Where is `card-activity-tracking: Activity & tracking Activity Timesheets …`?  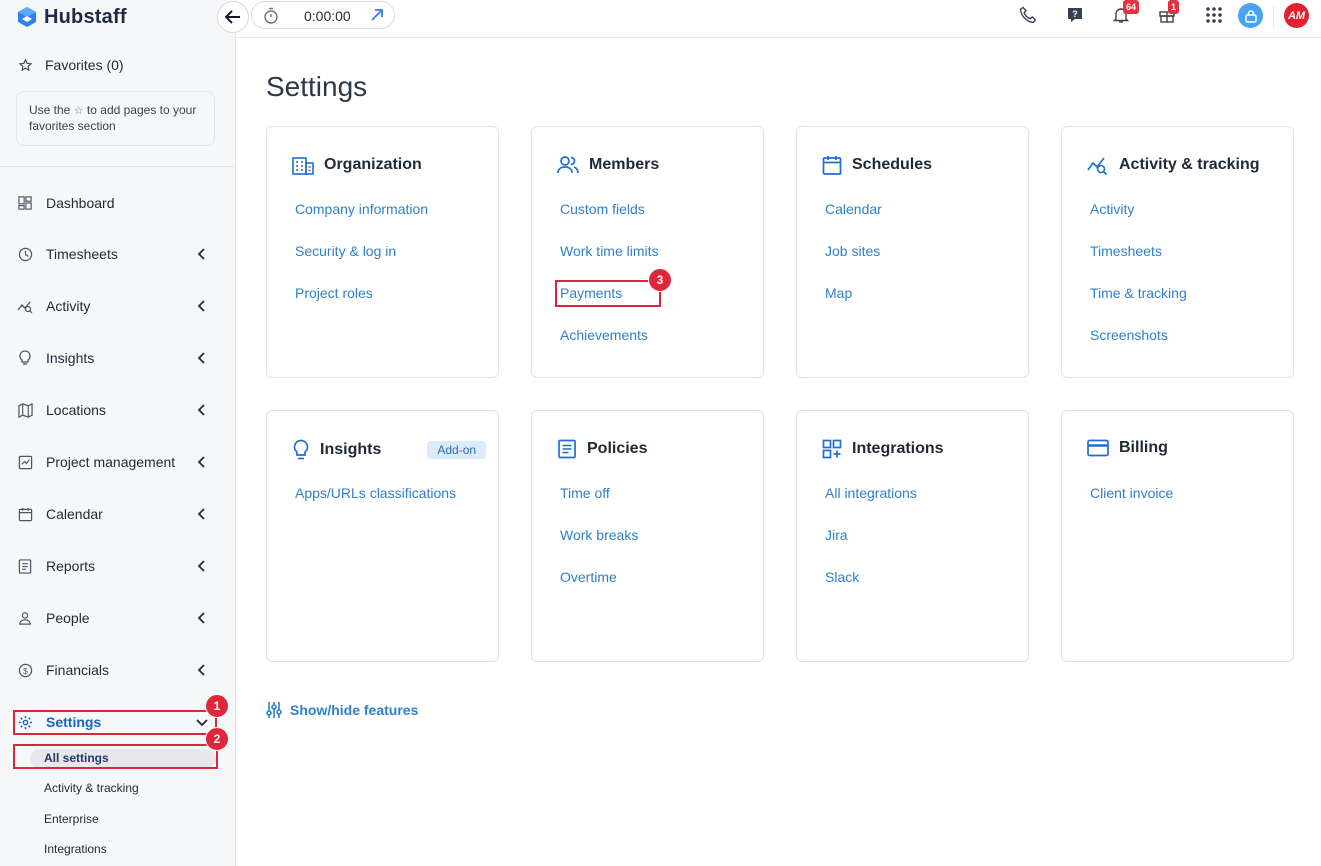
card-activity-tracking: Activity & tracking Activity Timesheets … is located at coordinates (1177, 252).